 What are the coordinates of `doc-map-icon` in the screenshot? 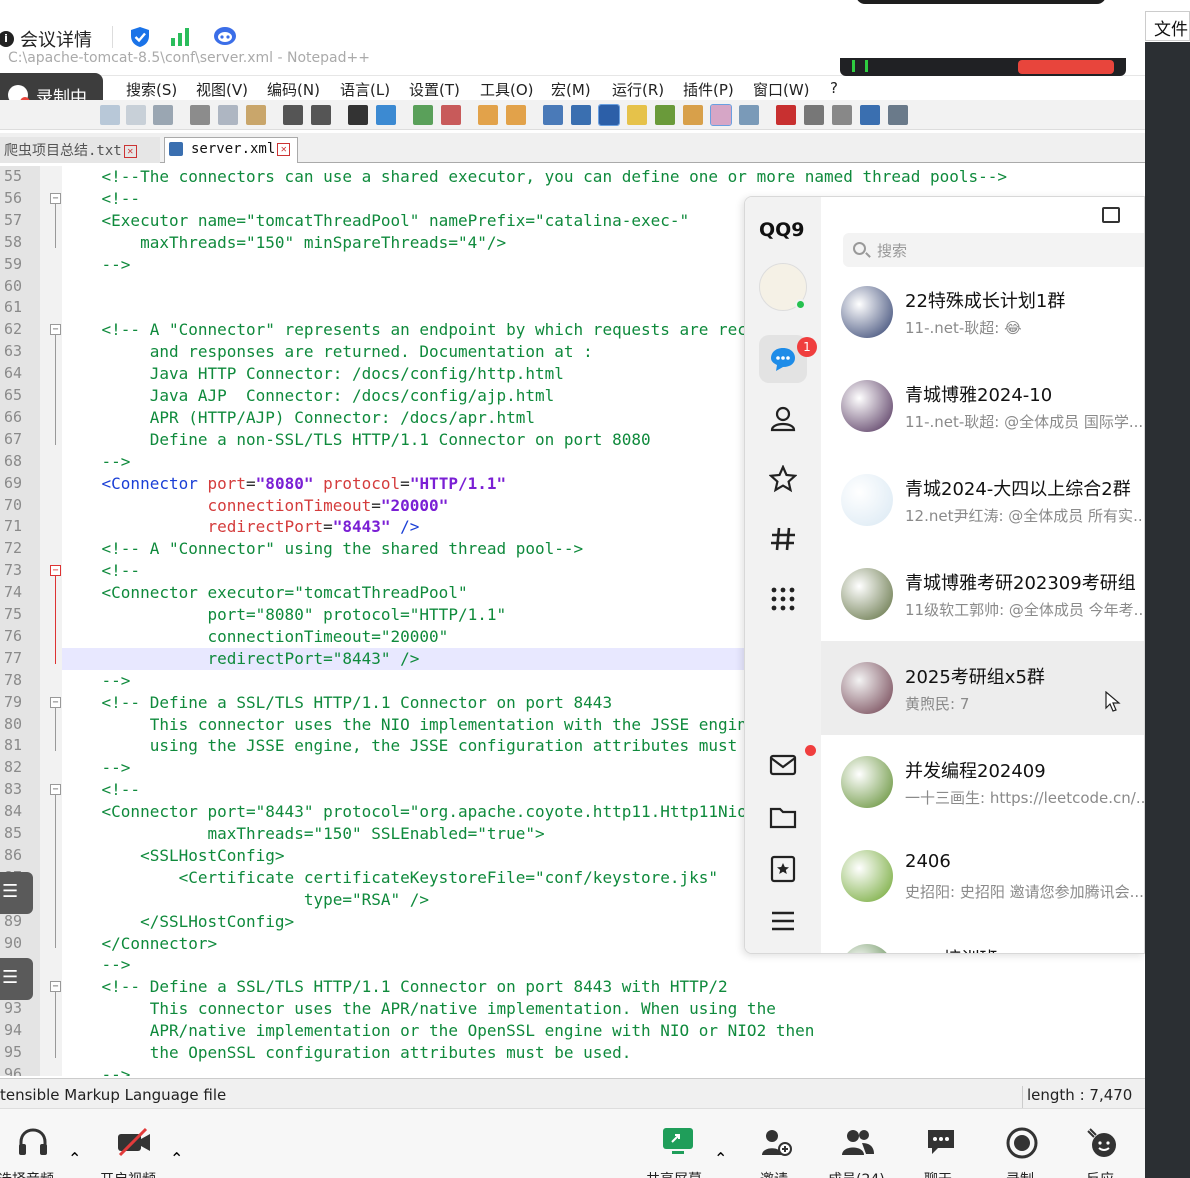 It's located at (665, 115).